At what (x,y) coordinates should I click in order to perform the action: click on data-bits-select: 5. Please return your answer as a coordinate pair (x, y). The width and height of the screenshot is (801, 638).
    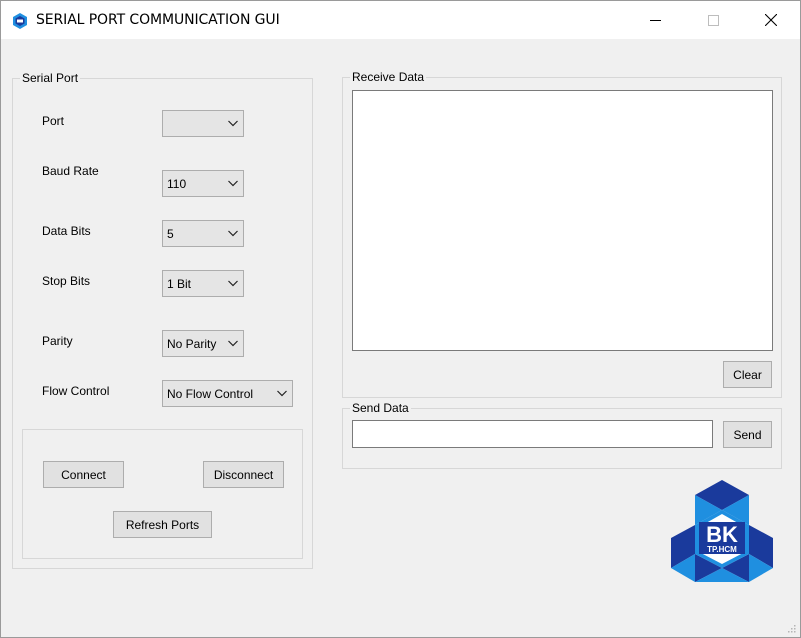
    Looking at the image, I should click on (203, 233).